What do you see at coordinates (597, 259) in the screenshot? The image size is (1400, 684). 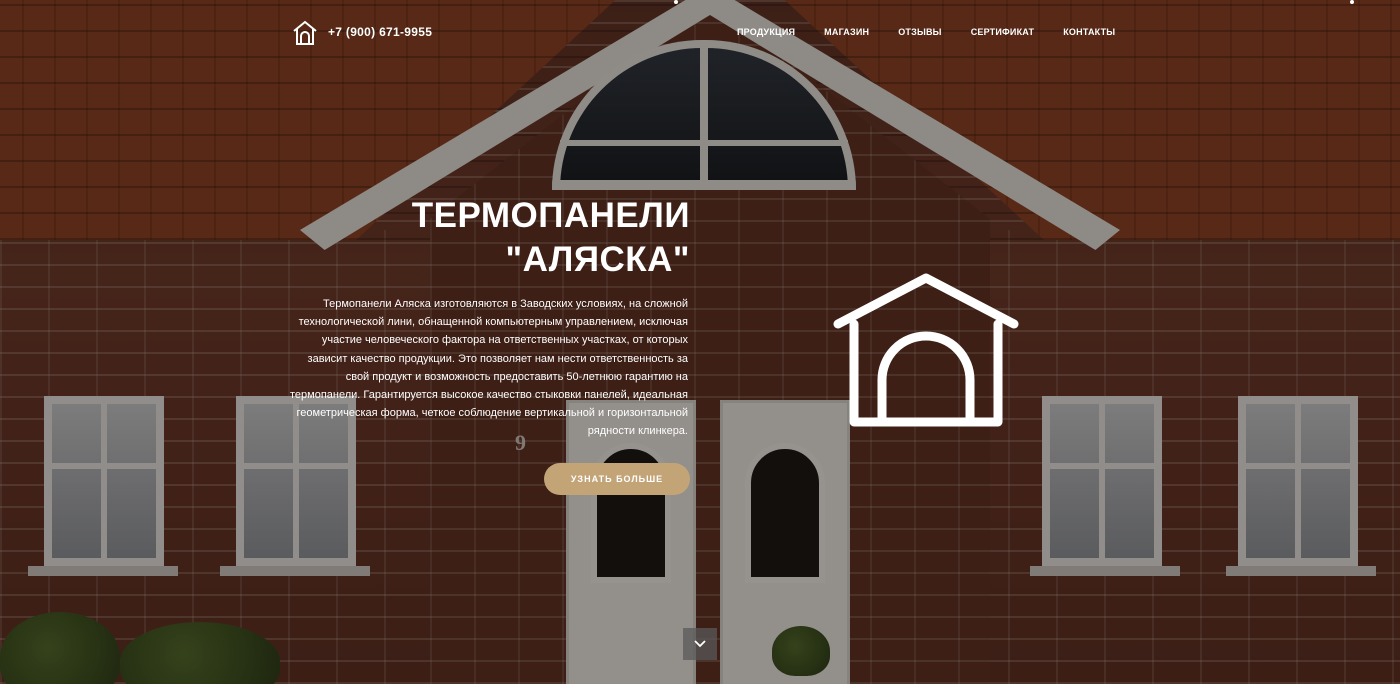 I see `hero-title-line2: "АЛЯСКА"` at bounding box center [597, 259].